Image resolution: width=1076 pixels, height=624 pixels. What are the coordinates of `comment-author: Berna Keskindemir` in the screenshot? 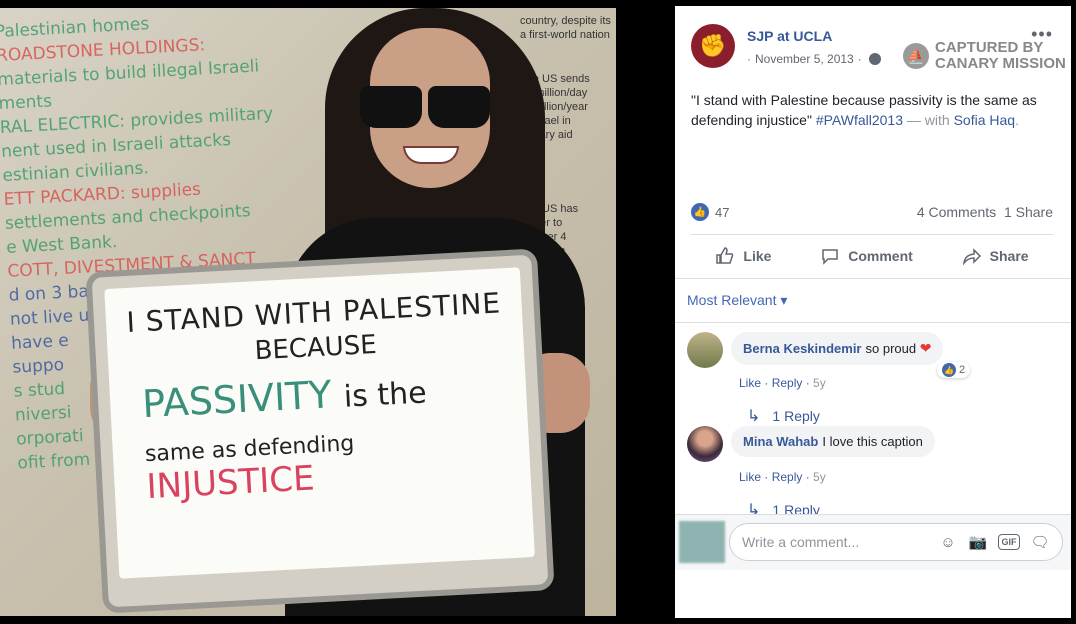 It's located at (802, 348).